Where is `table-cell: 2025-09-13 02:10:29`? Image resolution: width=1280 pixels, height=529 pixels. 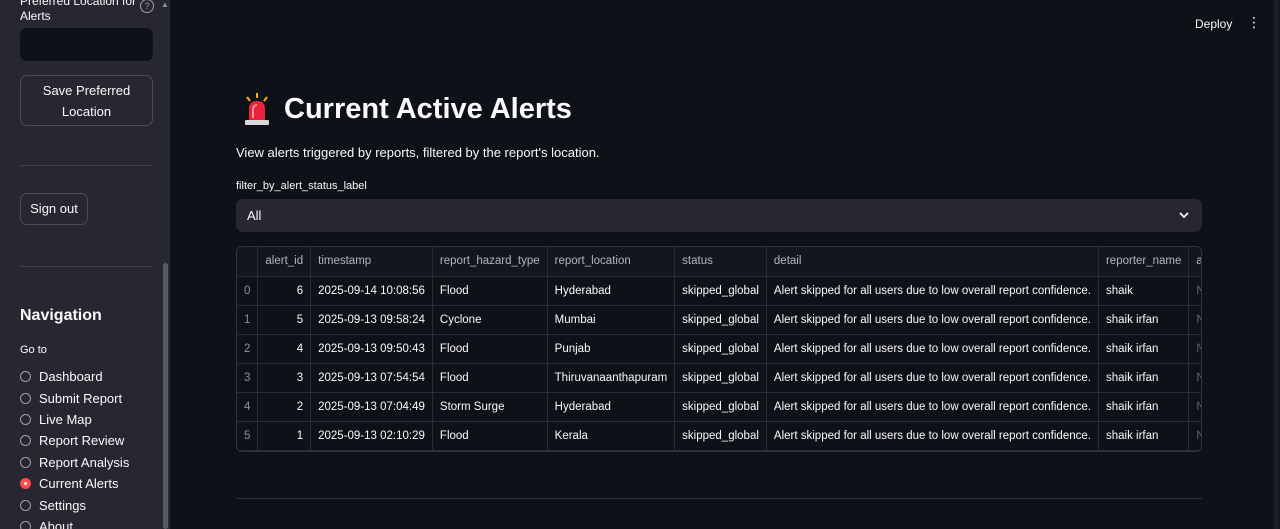
table-cell: 2025-09-13 02:10:29 is located at coordinates (371, 436).